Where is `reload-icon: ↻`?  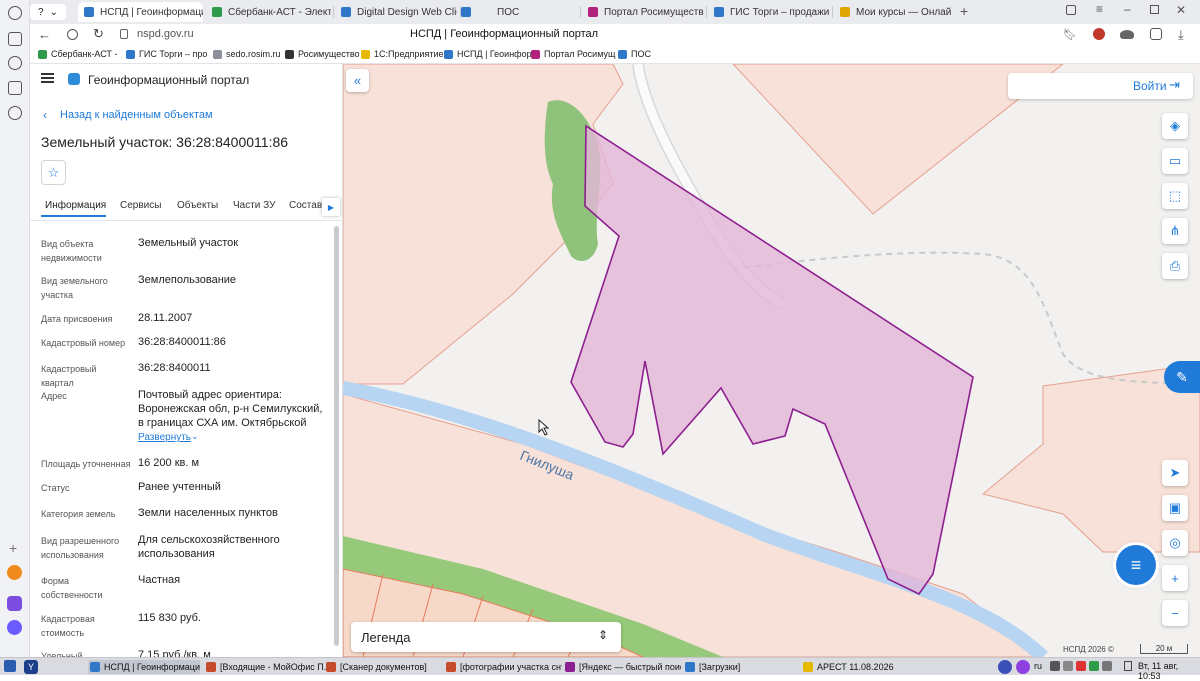
reload-icon: ↻ is located at coordinates (98, 34).